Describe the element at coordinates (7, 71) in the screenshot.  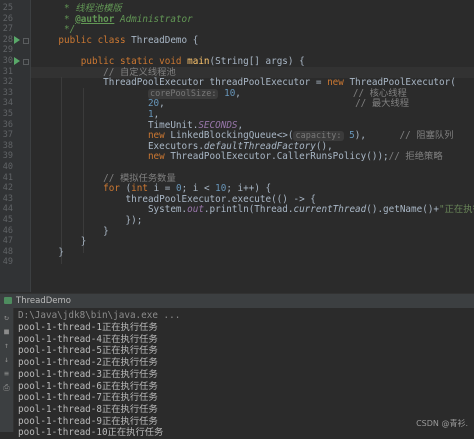
I see `line-number: 31` at that location.